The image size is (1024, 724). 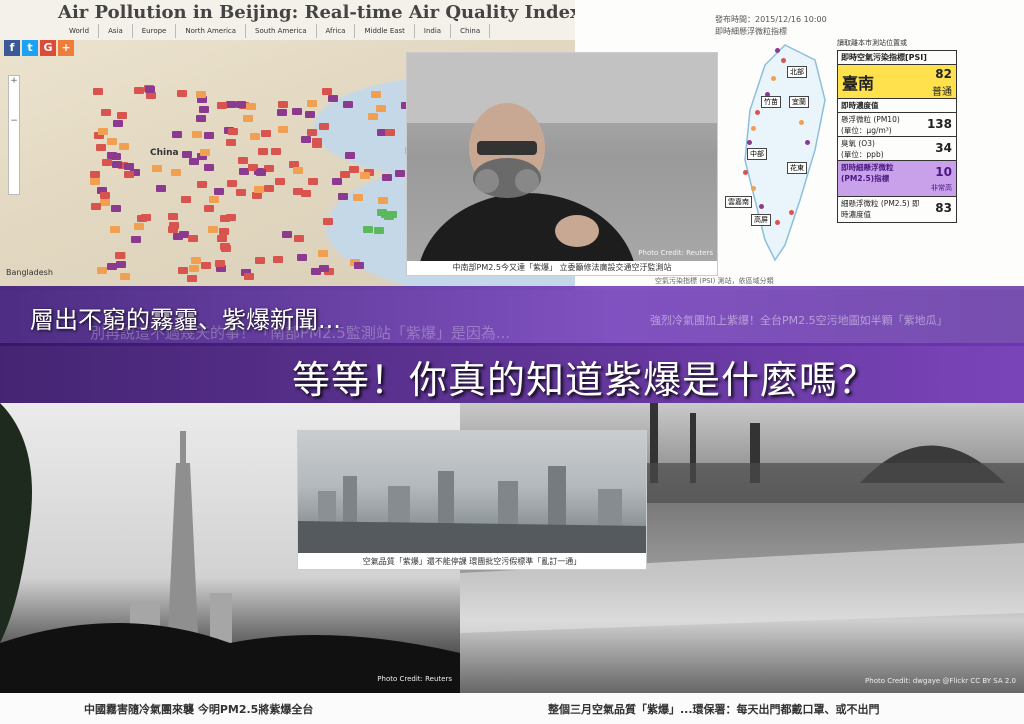 I want to click on region-yilan: 宜蘭, so click(x=799, y=102).